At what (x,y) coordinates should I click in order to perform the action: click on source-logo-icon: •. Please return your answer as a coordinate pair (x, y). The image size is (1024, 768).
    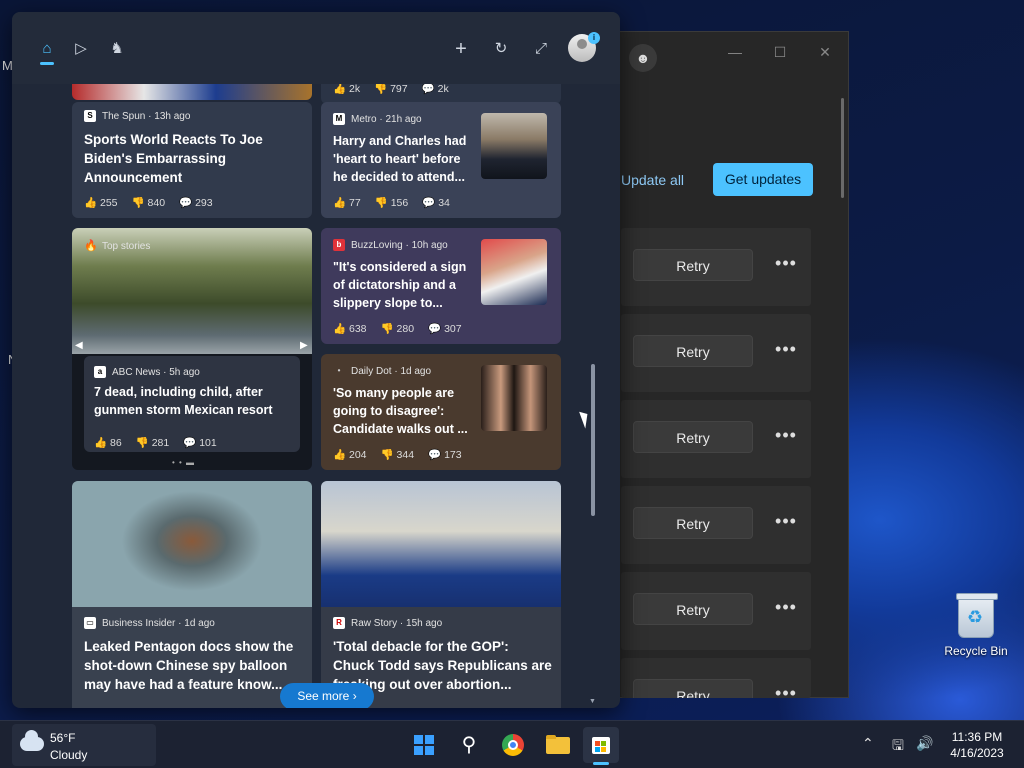
    Looking at the image, I should click on (339, 370).